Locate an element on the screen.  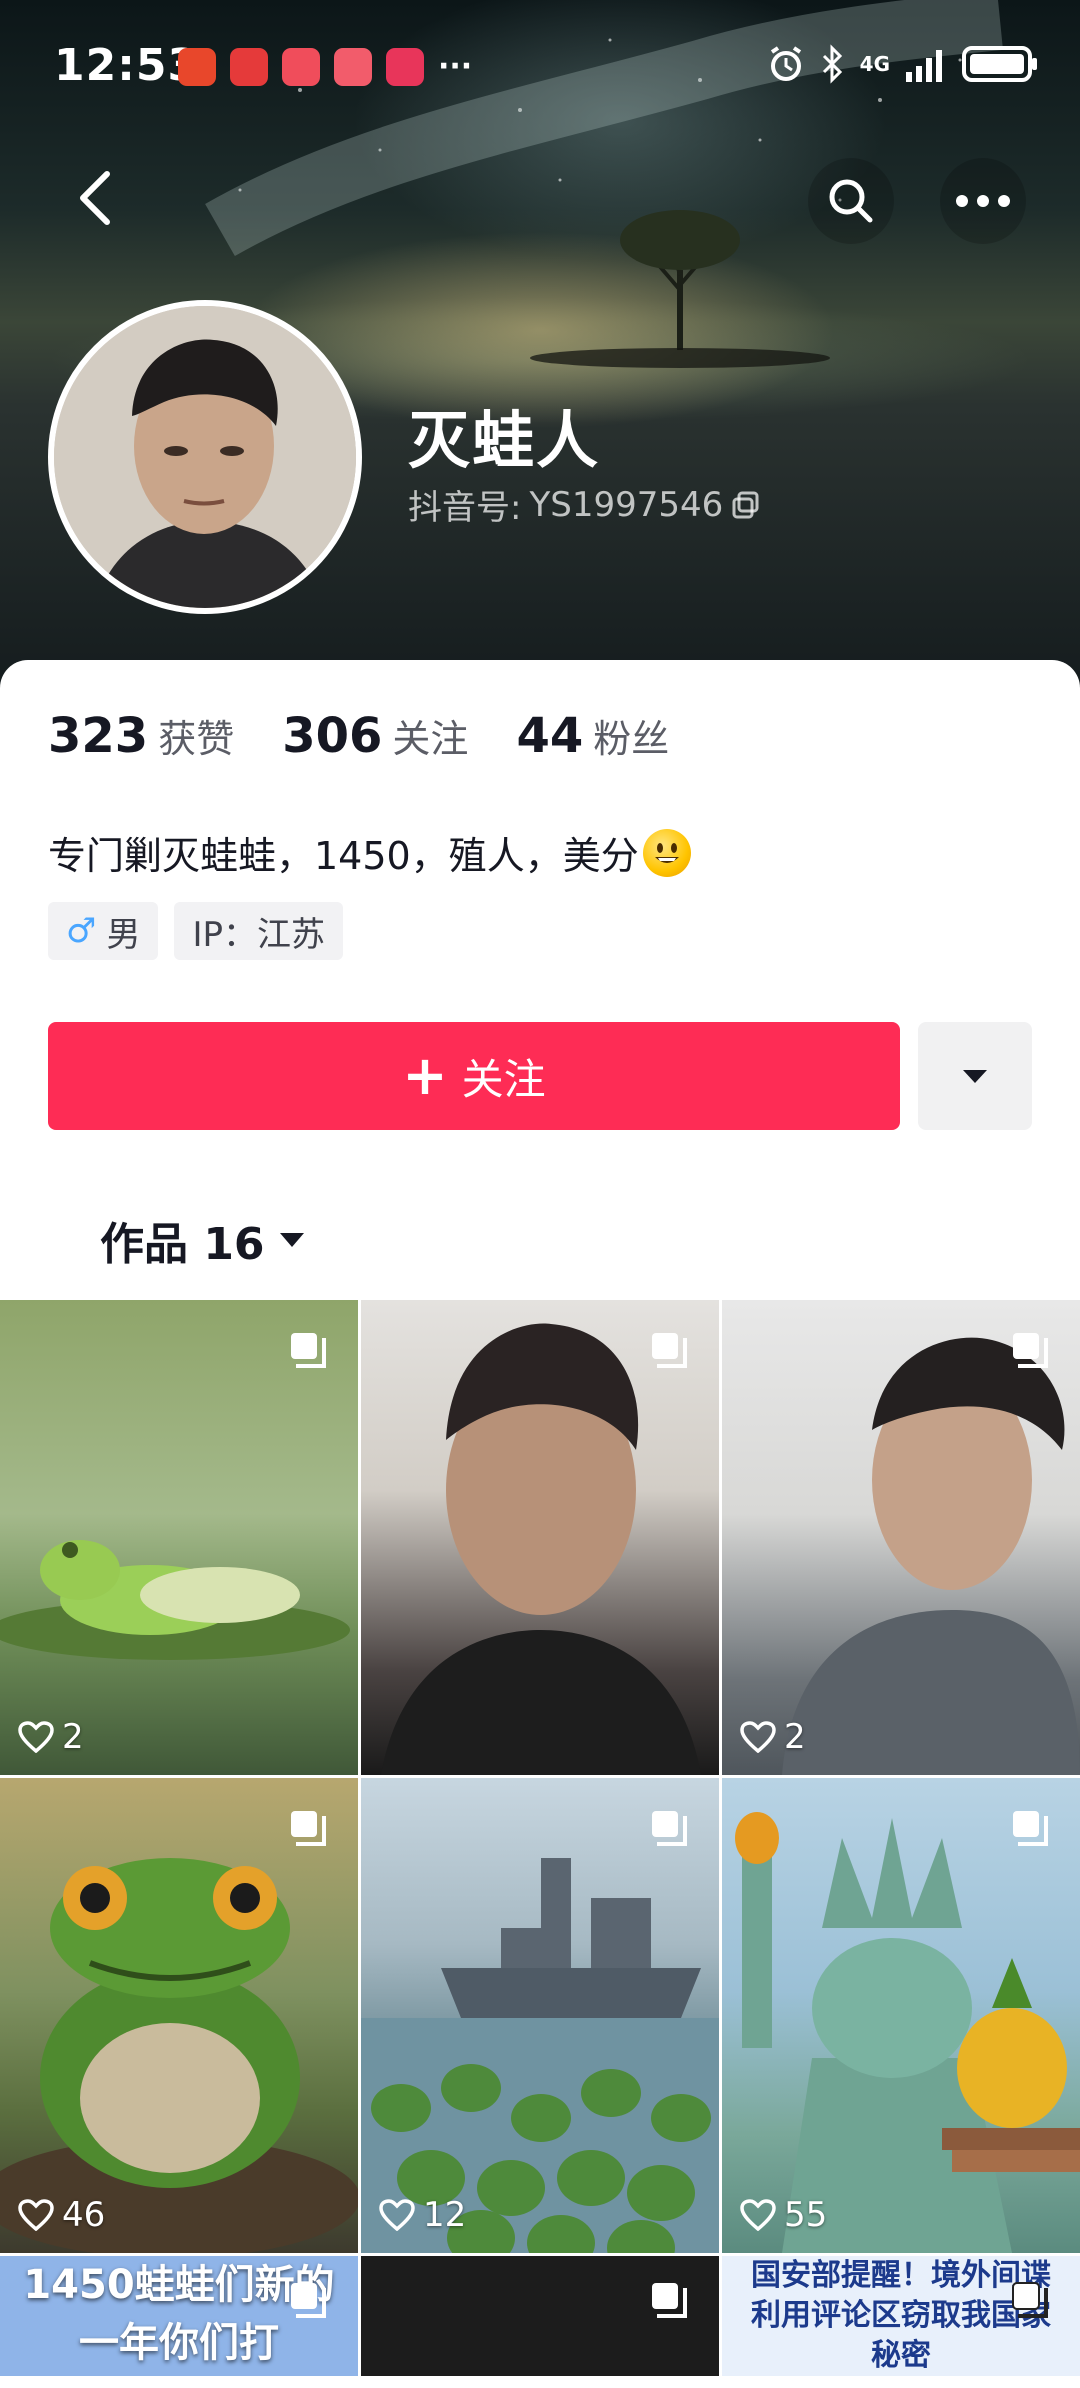
bio-text: 专门剿灭蛙蛙，1450，殖人，美分 is located at coordinates (343, 856).